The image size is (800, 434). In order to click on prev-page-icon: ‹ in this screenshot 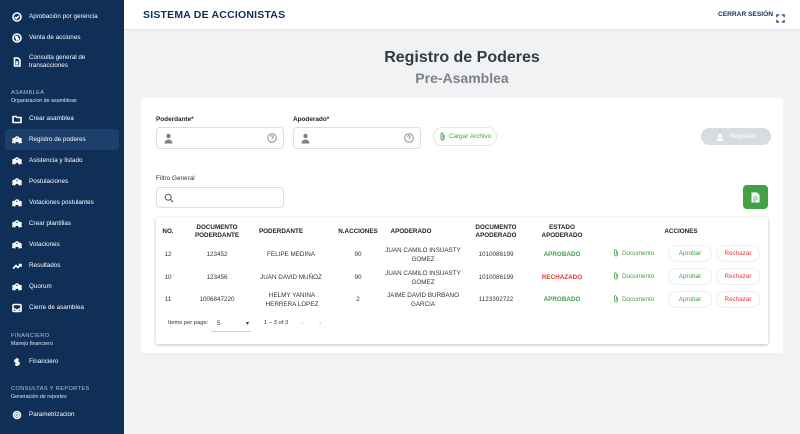, I will do `click(302, 323)`.